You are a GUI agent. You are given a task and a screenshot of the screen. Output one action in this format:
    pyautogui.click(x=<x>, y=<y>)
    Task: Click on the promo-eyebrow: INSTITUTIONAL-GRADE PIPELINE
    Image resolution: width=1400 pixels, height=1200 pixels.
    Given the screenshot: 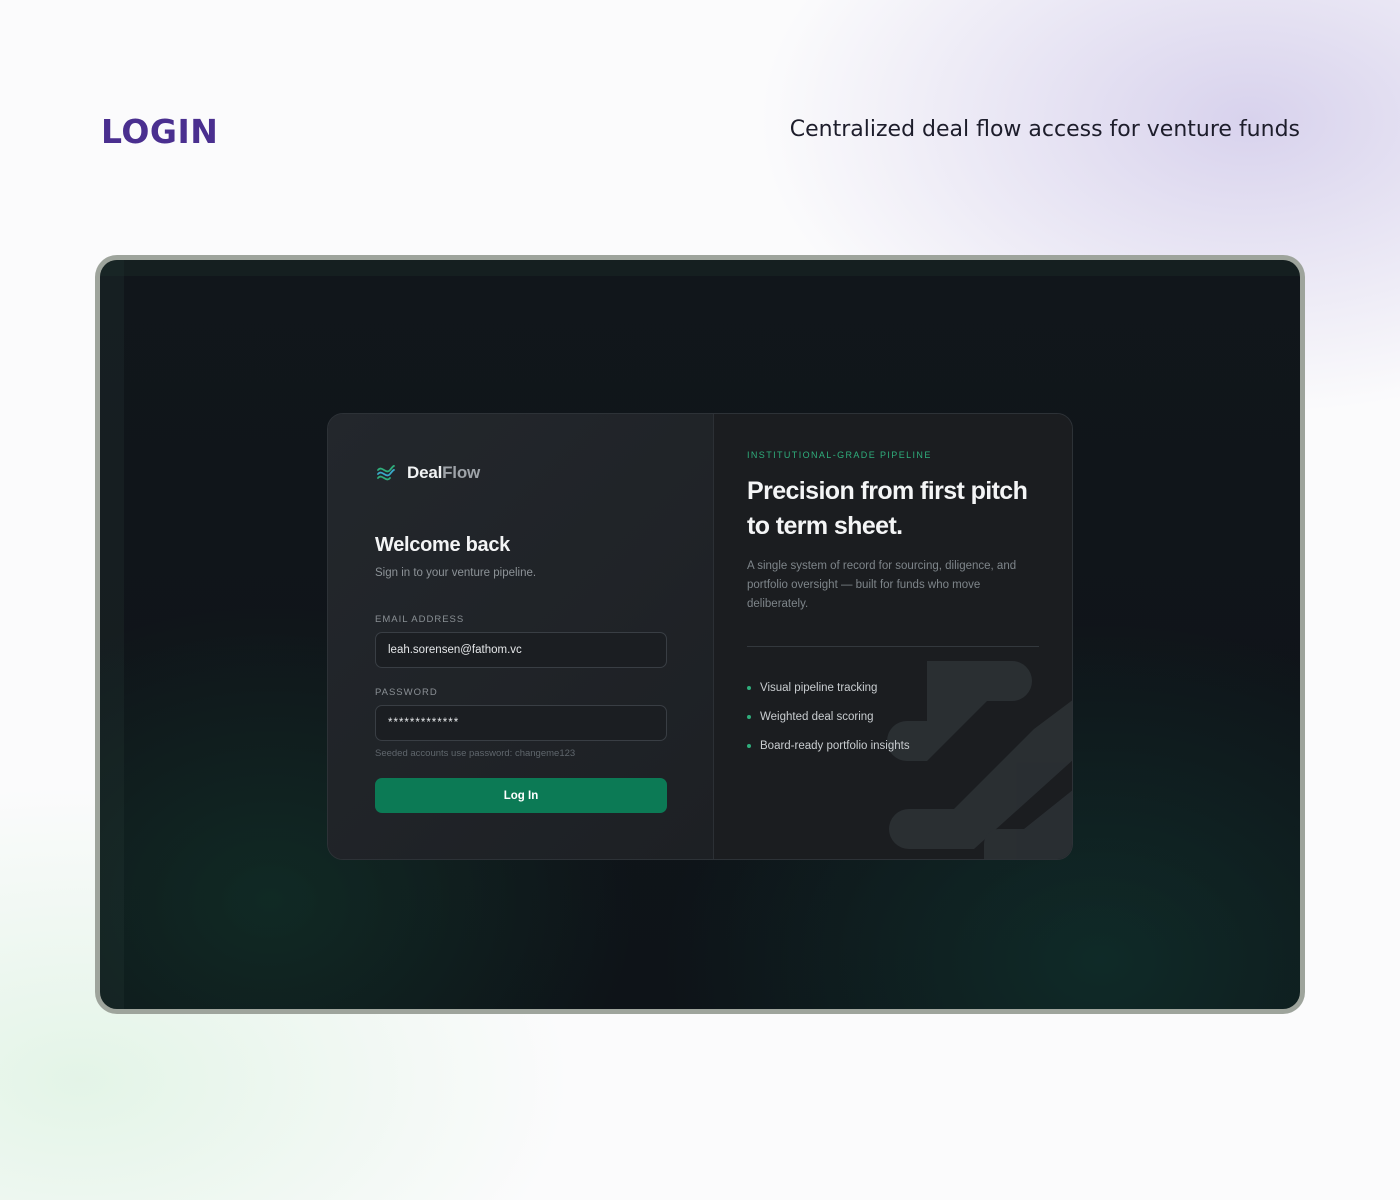 What is the action you would take?
    pyautogui.click(x=839, y=455)
    